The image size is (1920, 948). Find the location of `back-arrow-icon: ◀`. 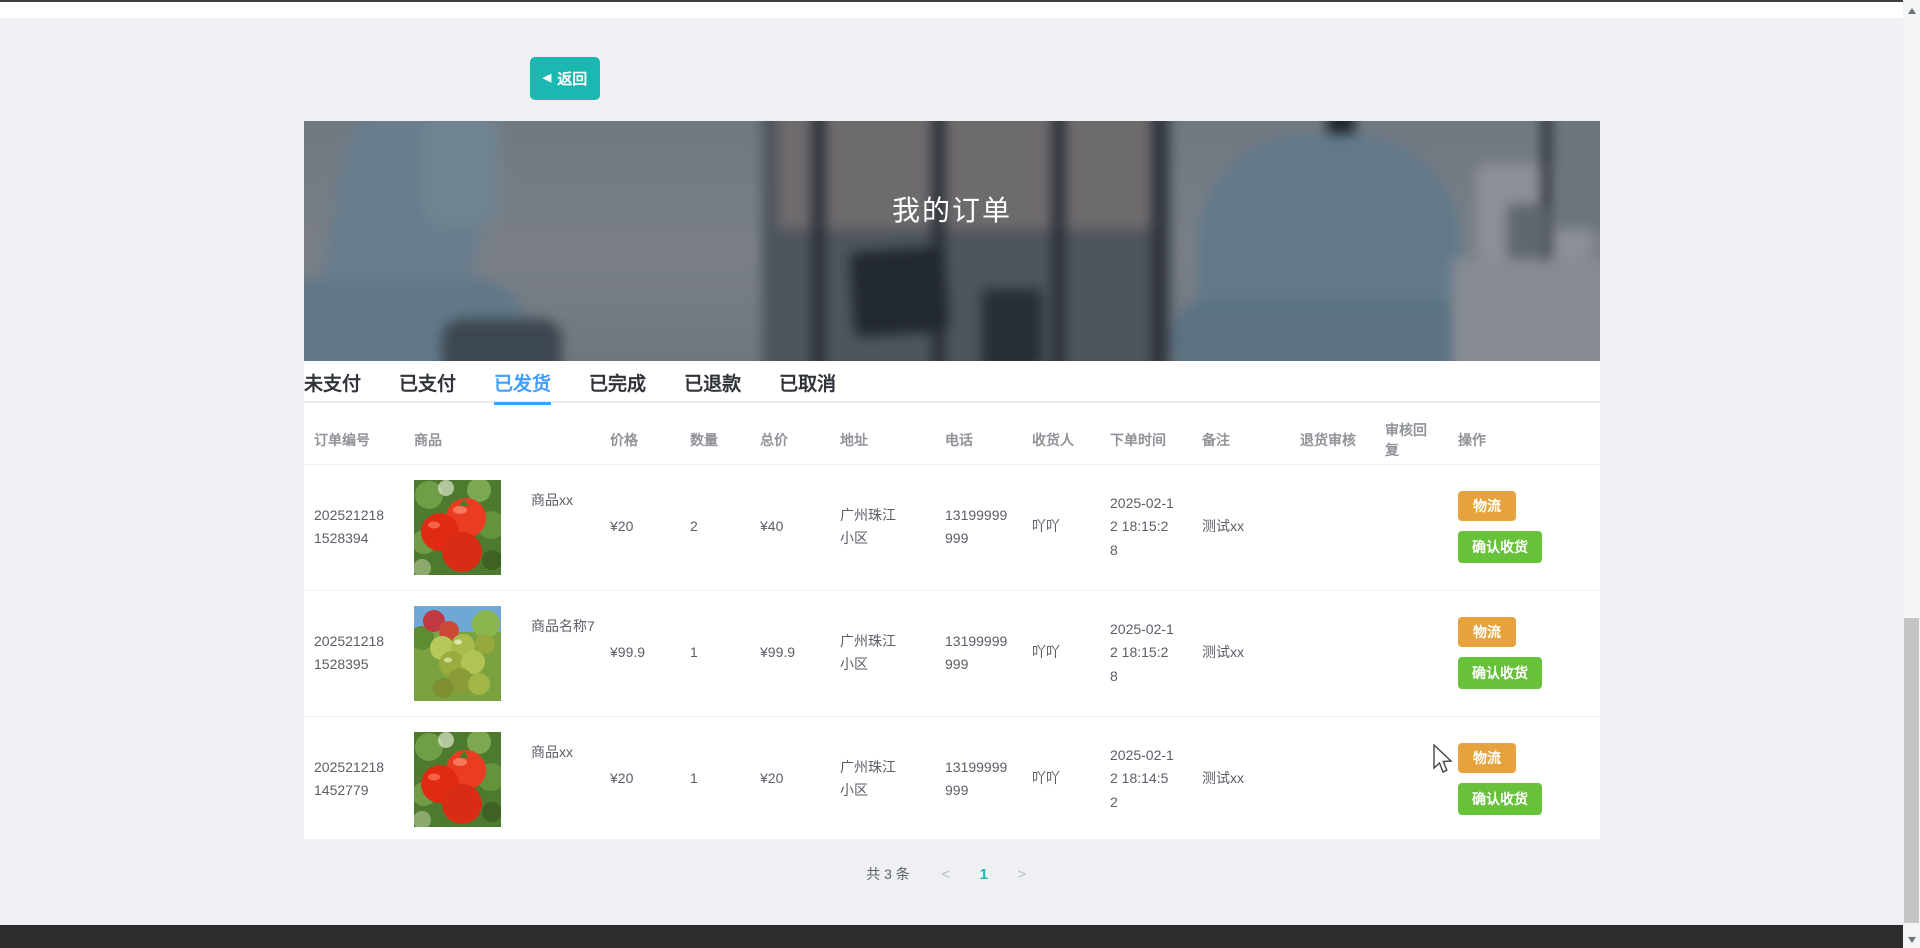

back-arrow-icon: ◀ is located at coordinates (547, 78).